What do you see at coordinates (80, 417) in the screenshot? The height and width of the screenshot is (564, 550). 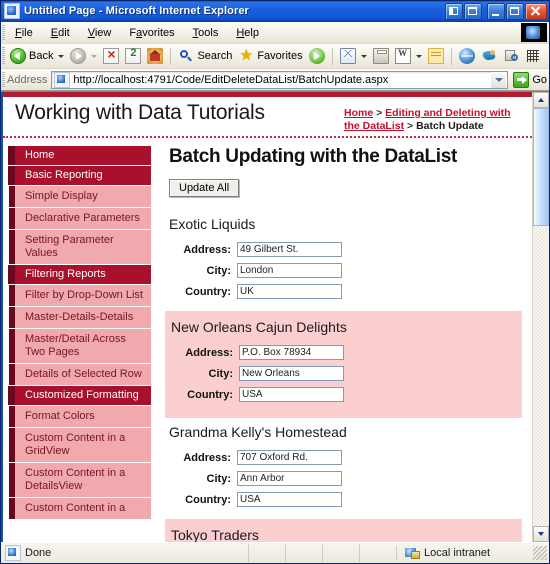 I see `sidebar-item-format-colors: Format Colors` at bounding box center [80, 417].